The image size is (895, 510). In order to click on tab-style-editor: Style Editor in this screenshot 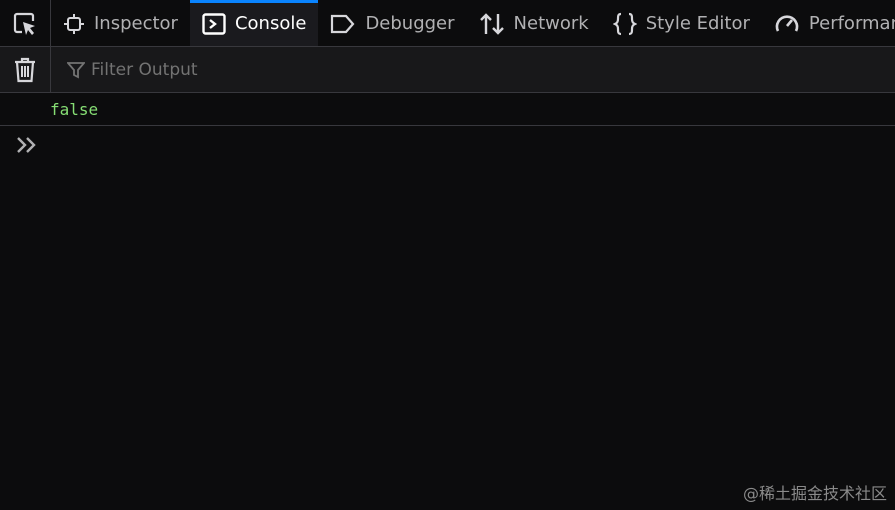, I will do `click(681, 23)`.